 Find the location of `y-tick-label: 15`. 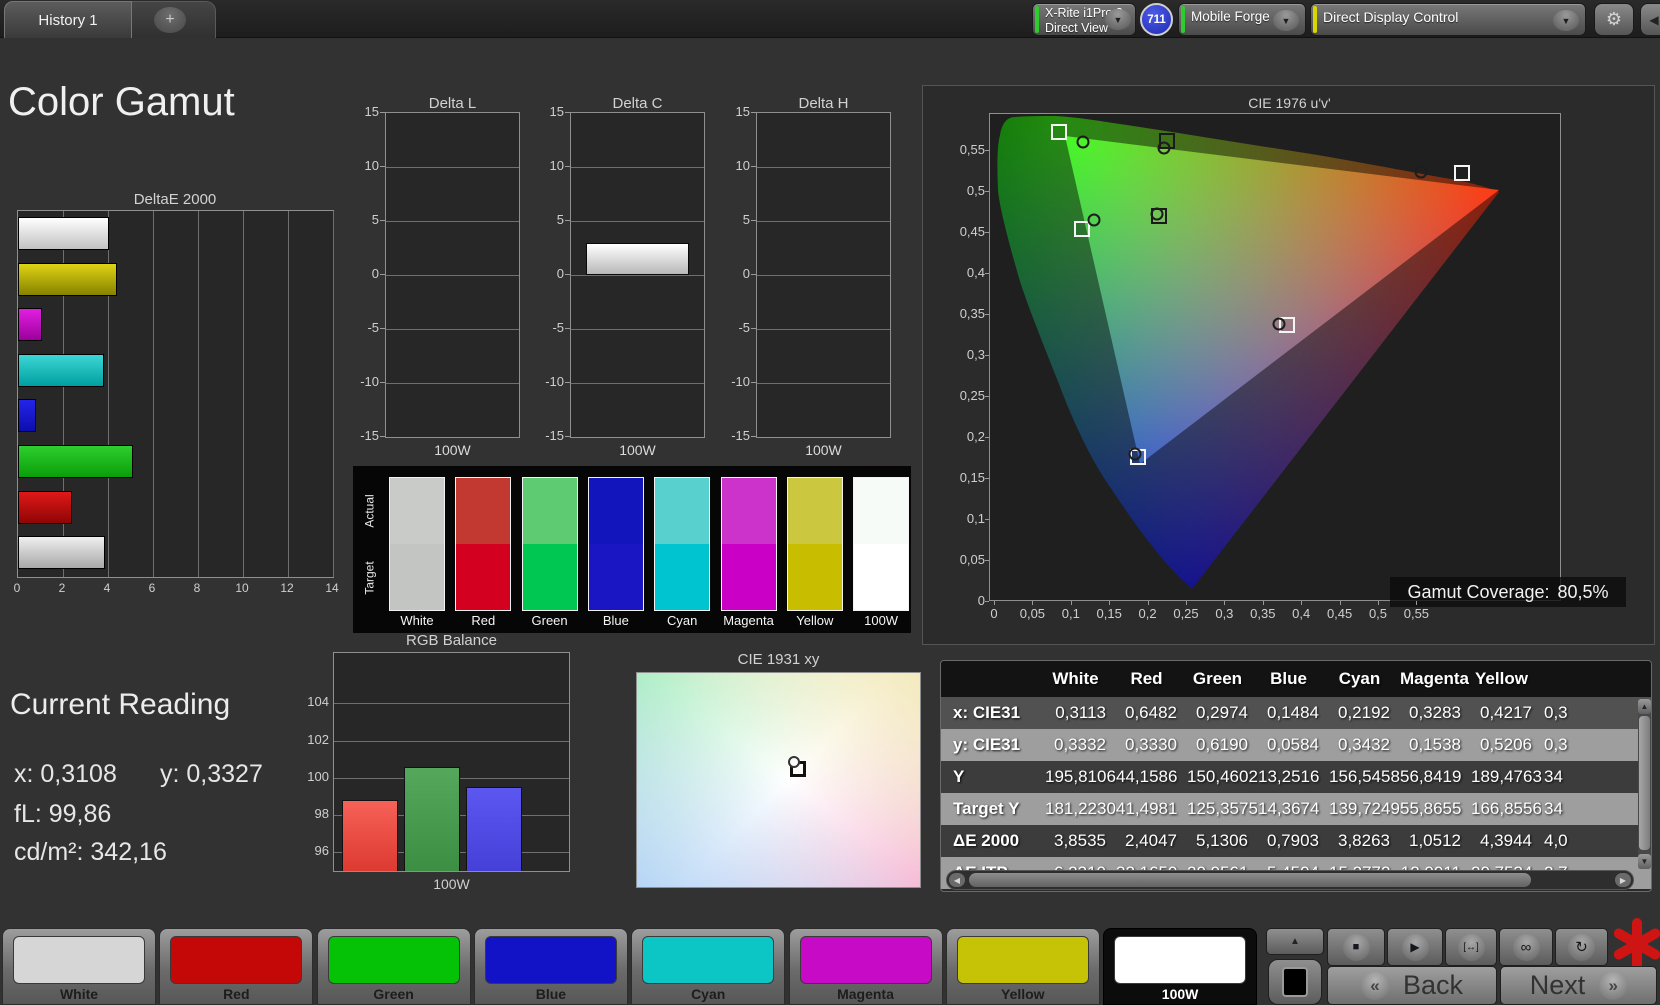

y-tick-label: 15 is located at coordinates (742, 111).